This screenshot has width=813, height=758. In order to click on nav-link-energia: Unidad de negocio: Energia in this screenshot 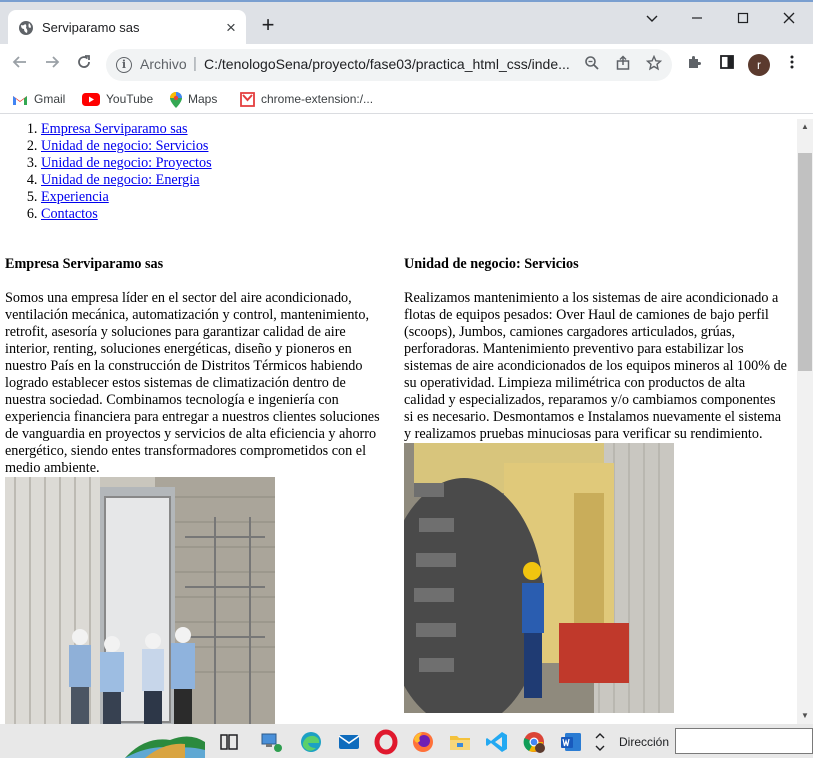, I will do `click(120, 180)`.